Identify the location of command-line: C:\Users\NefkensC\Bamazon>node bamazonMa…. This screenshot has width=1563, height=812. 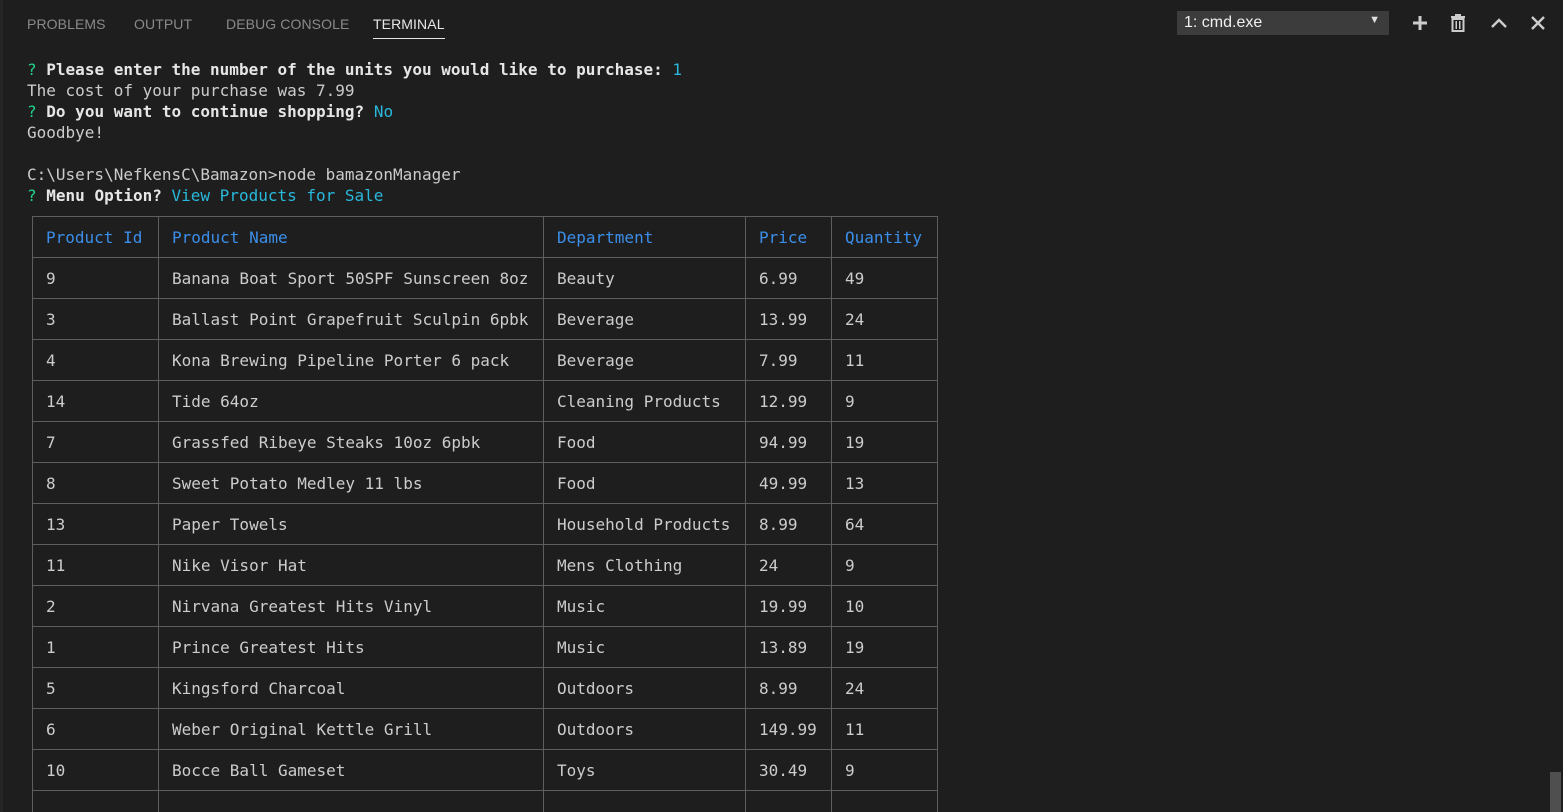
(244, 174).